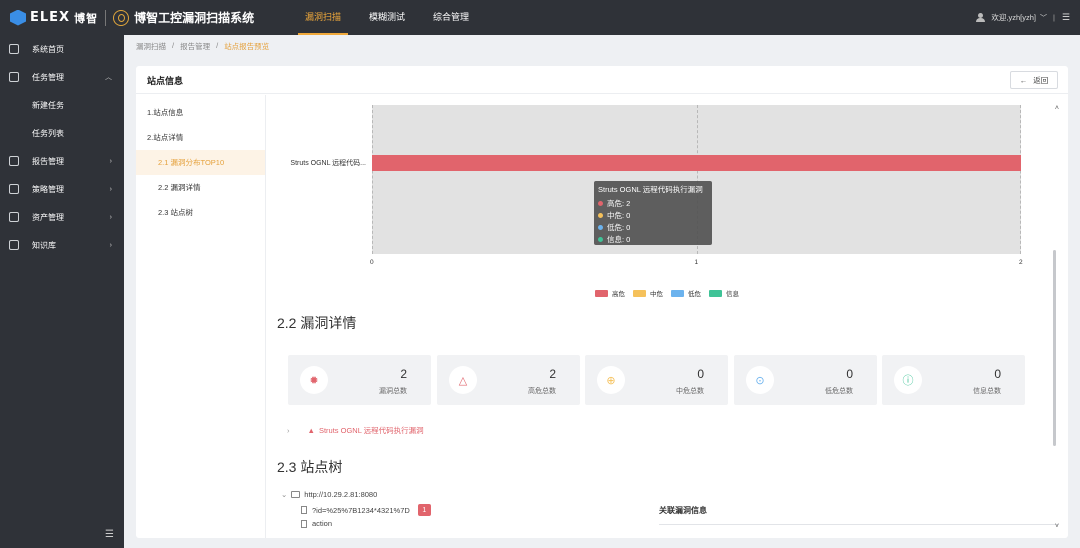  I want to click on legend-label: 信息, so click(732, 294).